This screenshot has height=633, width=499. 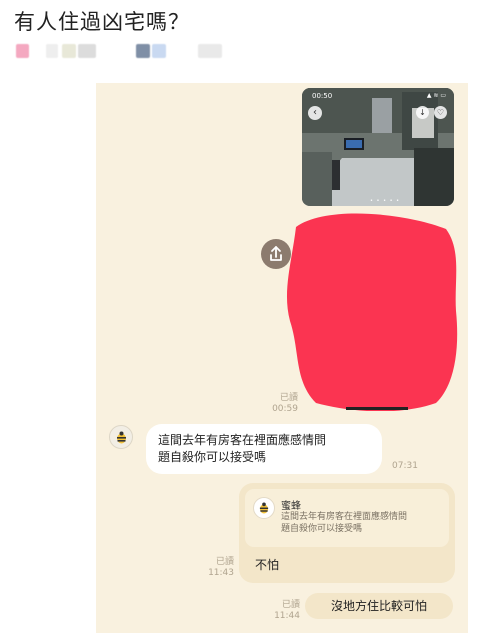 What do you see at coordinates (102, 22) in the screenshot?
I see `post-title: 有人住過凶宅嗎？` at bounding box center [102, 22].